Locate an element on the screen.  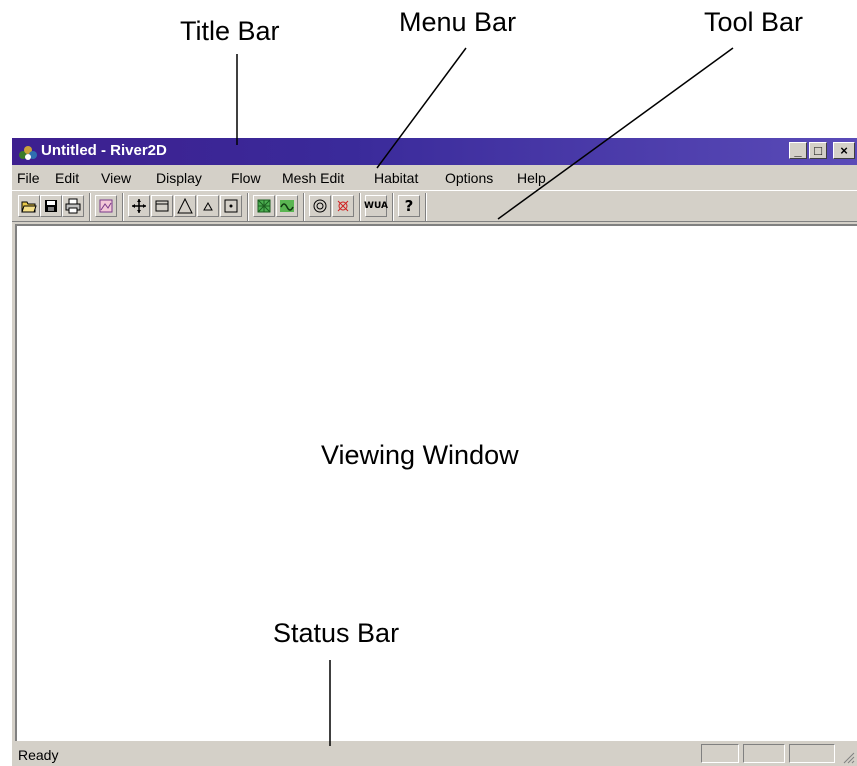
mesh-button is located at coordinates (264, 206).